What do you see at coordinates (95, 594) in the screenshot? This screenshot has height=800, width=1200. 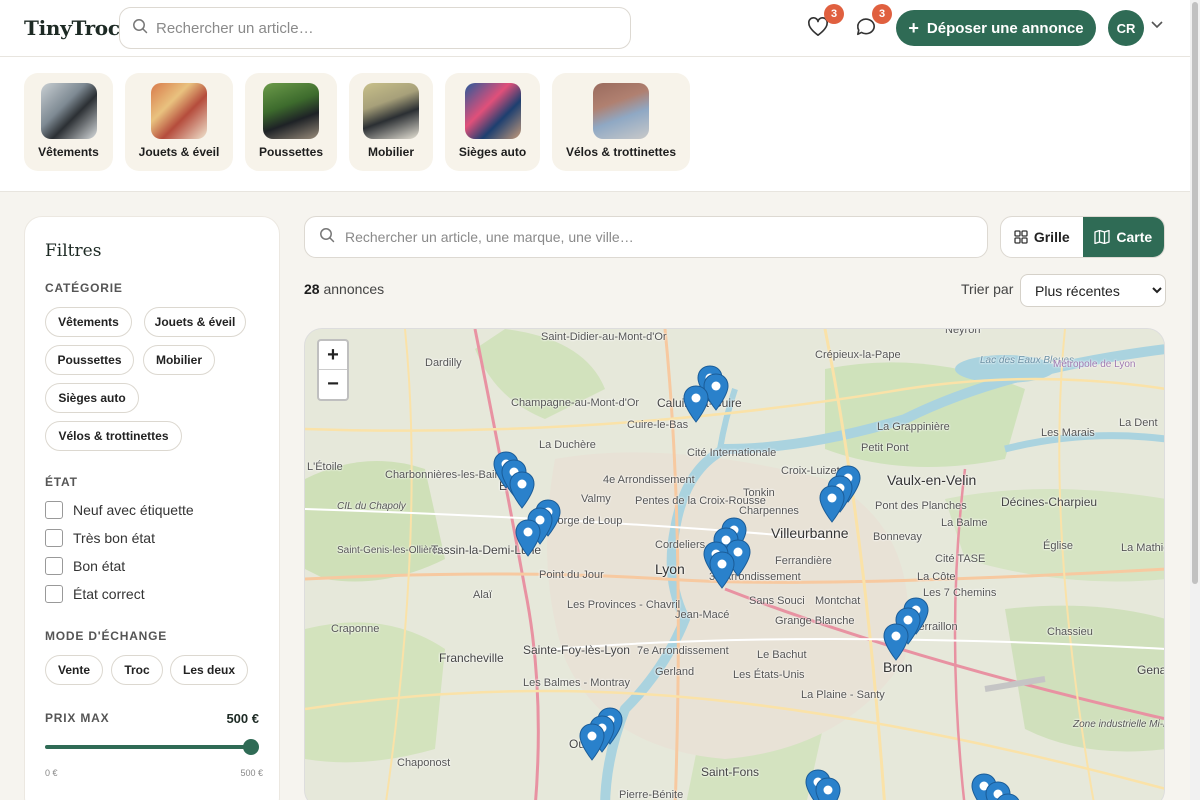 I see `condition-correct: État correct` at bounding box center [95, 594].